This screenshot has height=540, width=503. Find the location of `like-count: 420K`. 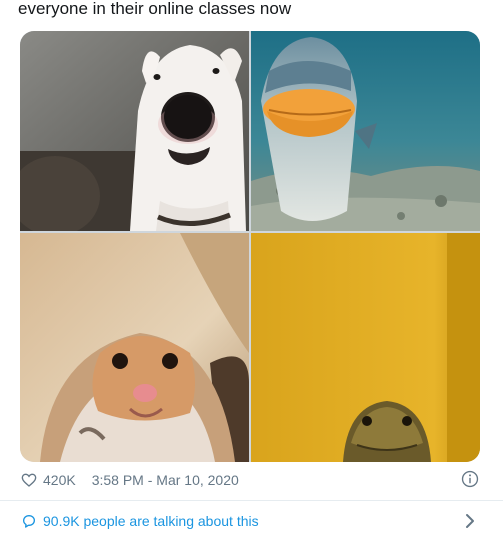

like-count: 420K is located at coordinates (59, 480).